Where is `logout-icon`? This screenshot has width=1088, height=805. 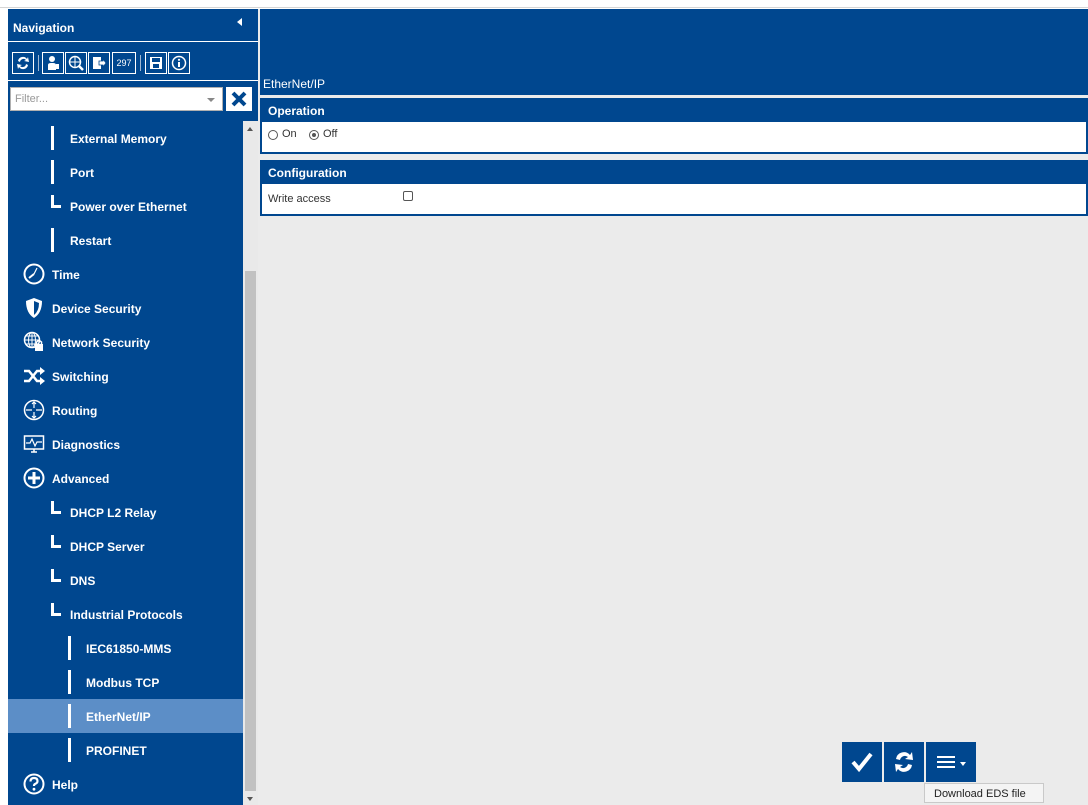 logout-icon is located at coordinates (99, 63).